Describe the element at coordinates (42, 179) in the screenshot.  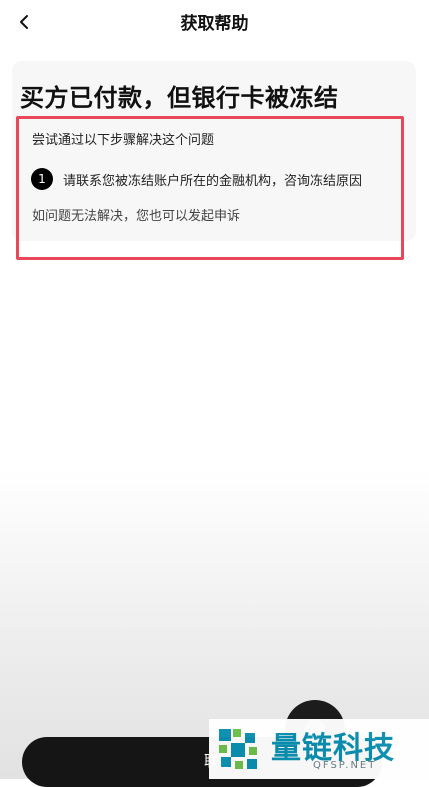
I see `step-number-badge: 1` at that location.